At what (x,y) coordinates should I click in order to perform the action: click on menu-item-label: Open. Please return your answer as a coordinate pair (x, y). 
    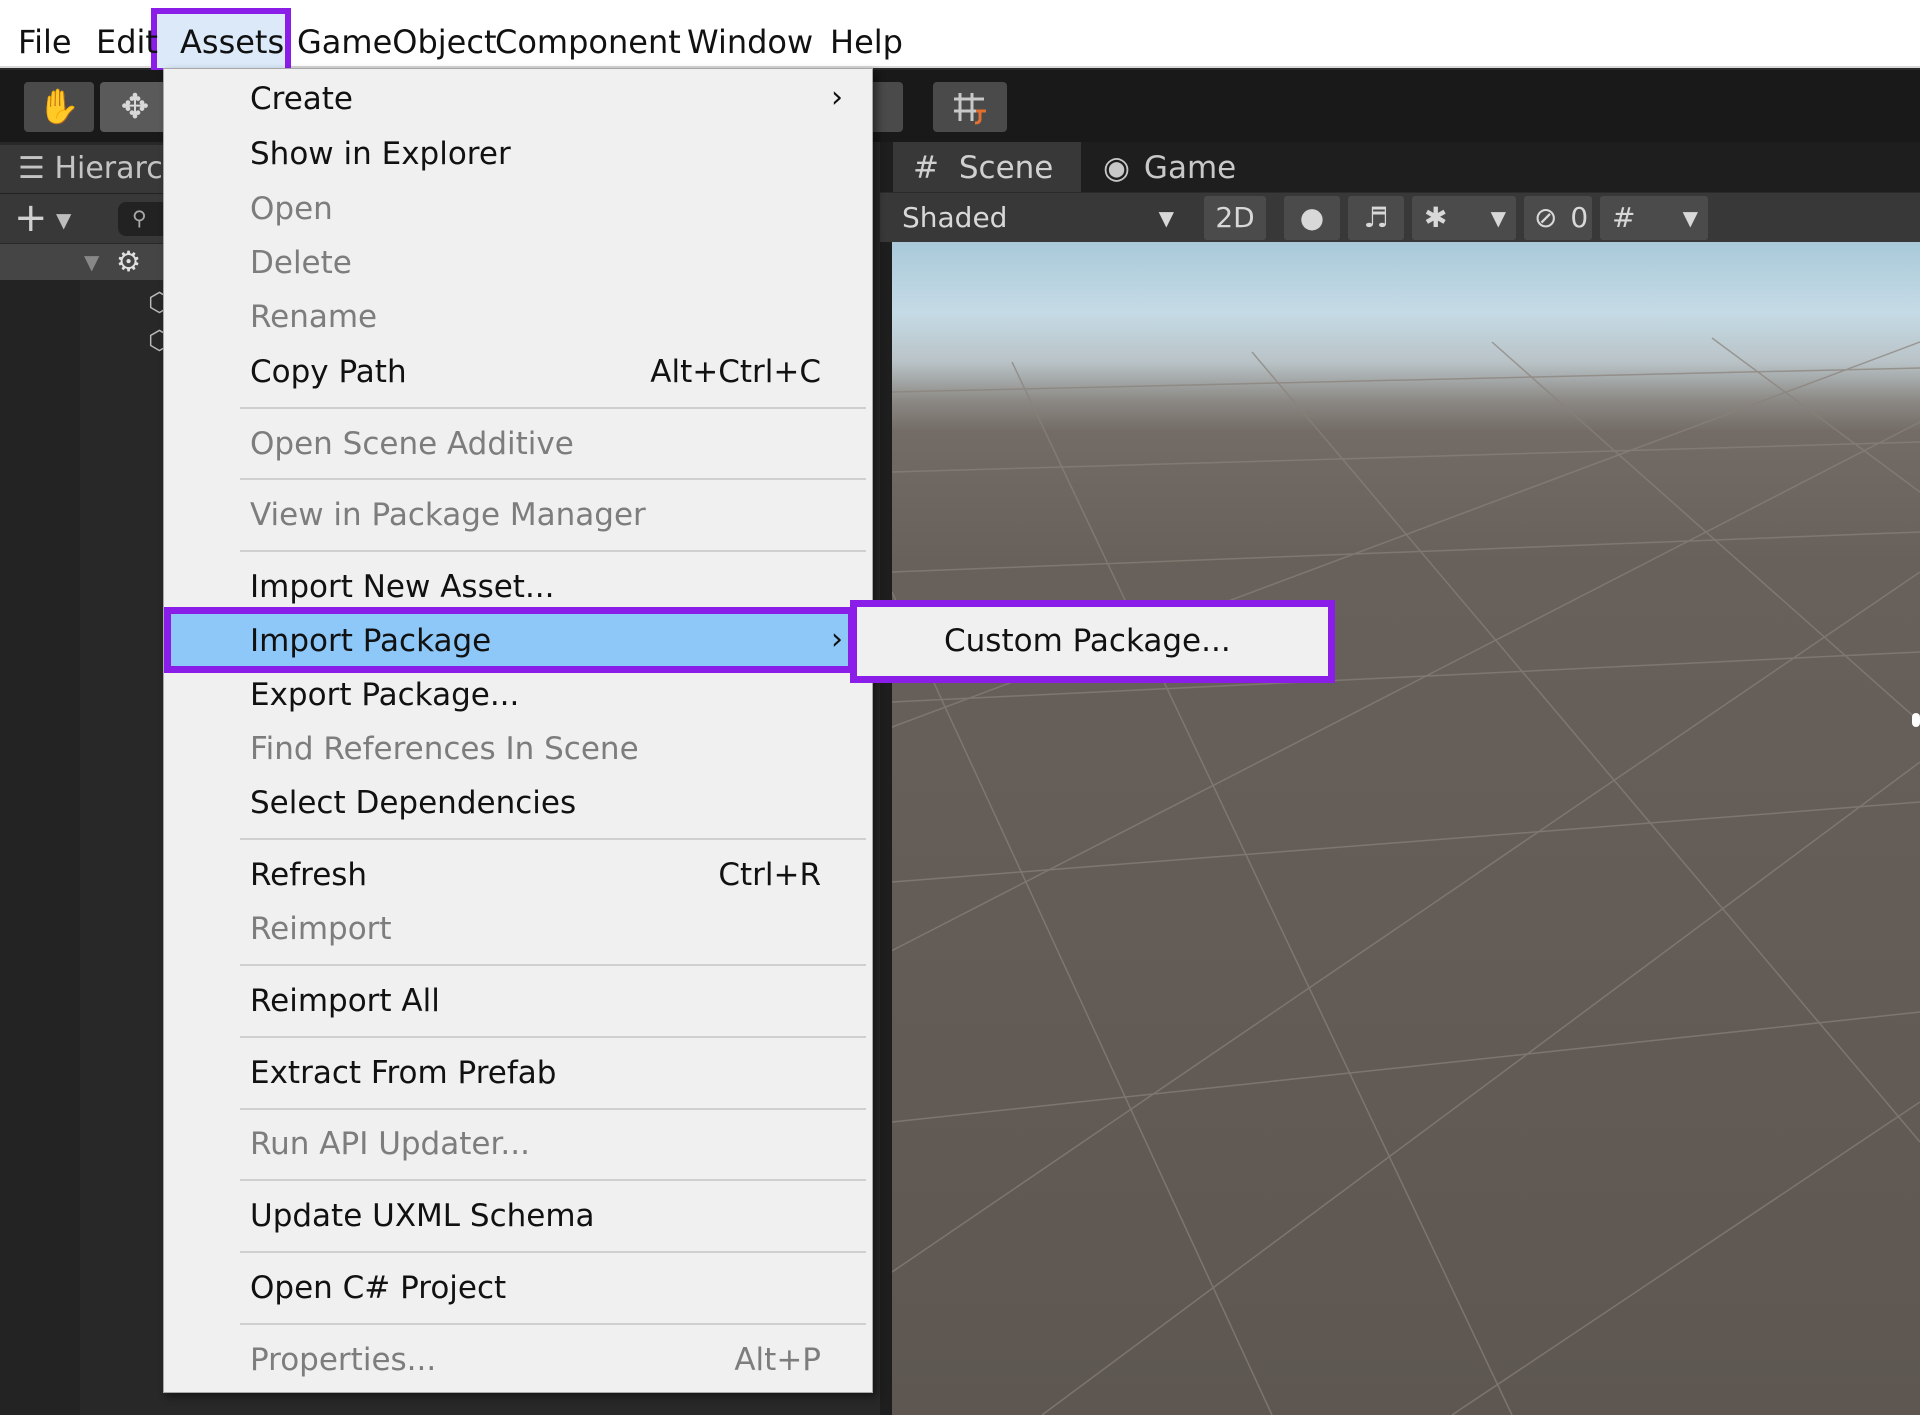
    Looking at the image, I should click on (291, 209).